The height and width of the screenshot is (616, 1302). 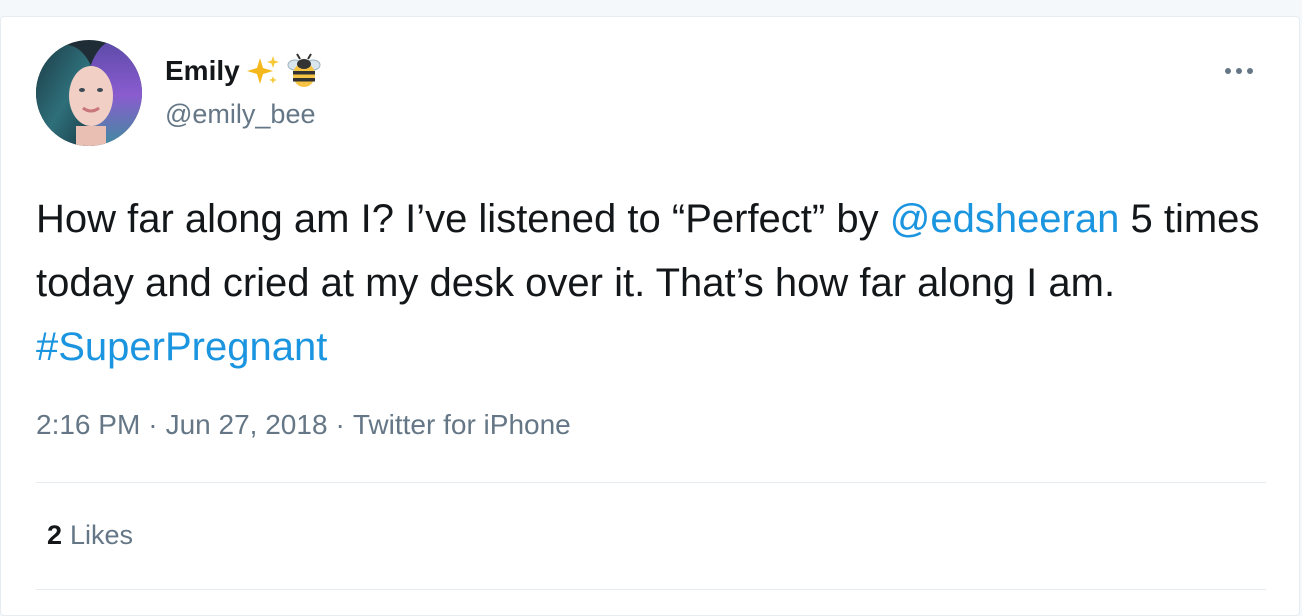 What do you see at coordinates (243, 71) in the screenshot?
I see `author-name-row: Emily` at bounding box center [243, 71].